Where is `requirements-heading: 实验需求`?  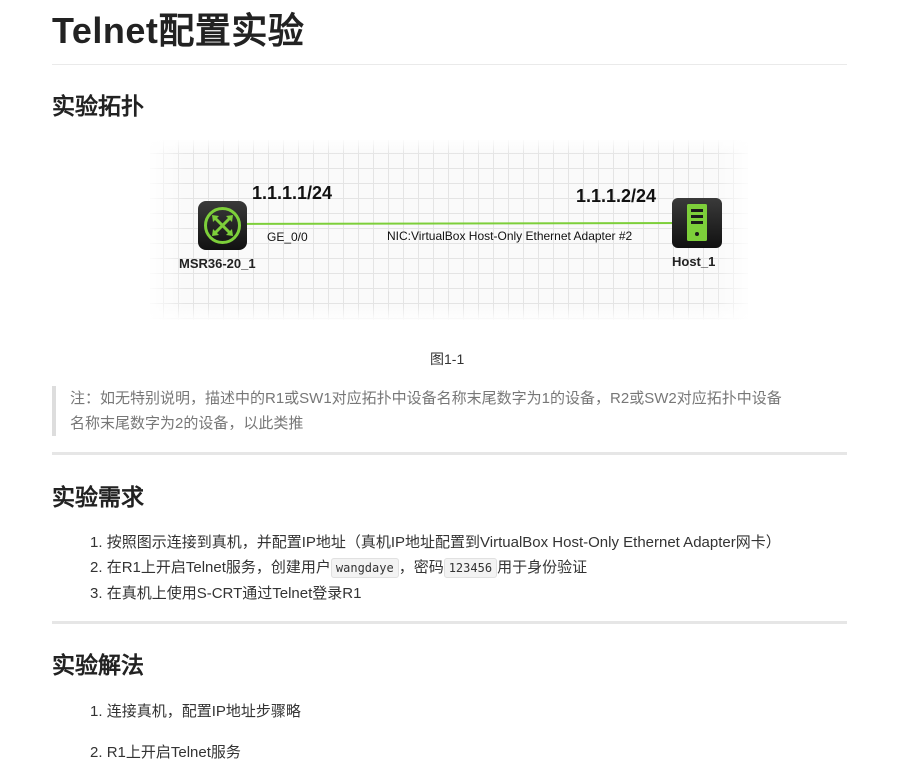
requirements-heading: 实验需求 is located at coordinates (98, 497).